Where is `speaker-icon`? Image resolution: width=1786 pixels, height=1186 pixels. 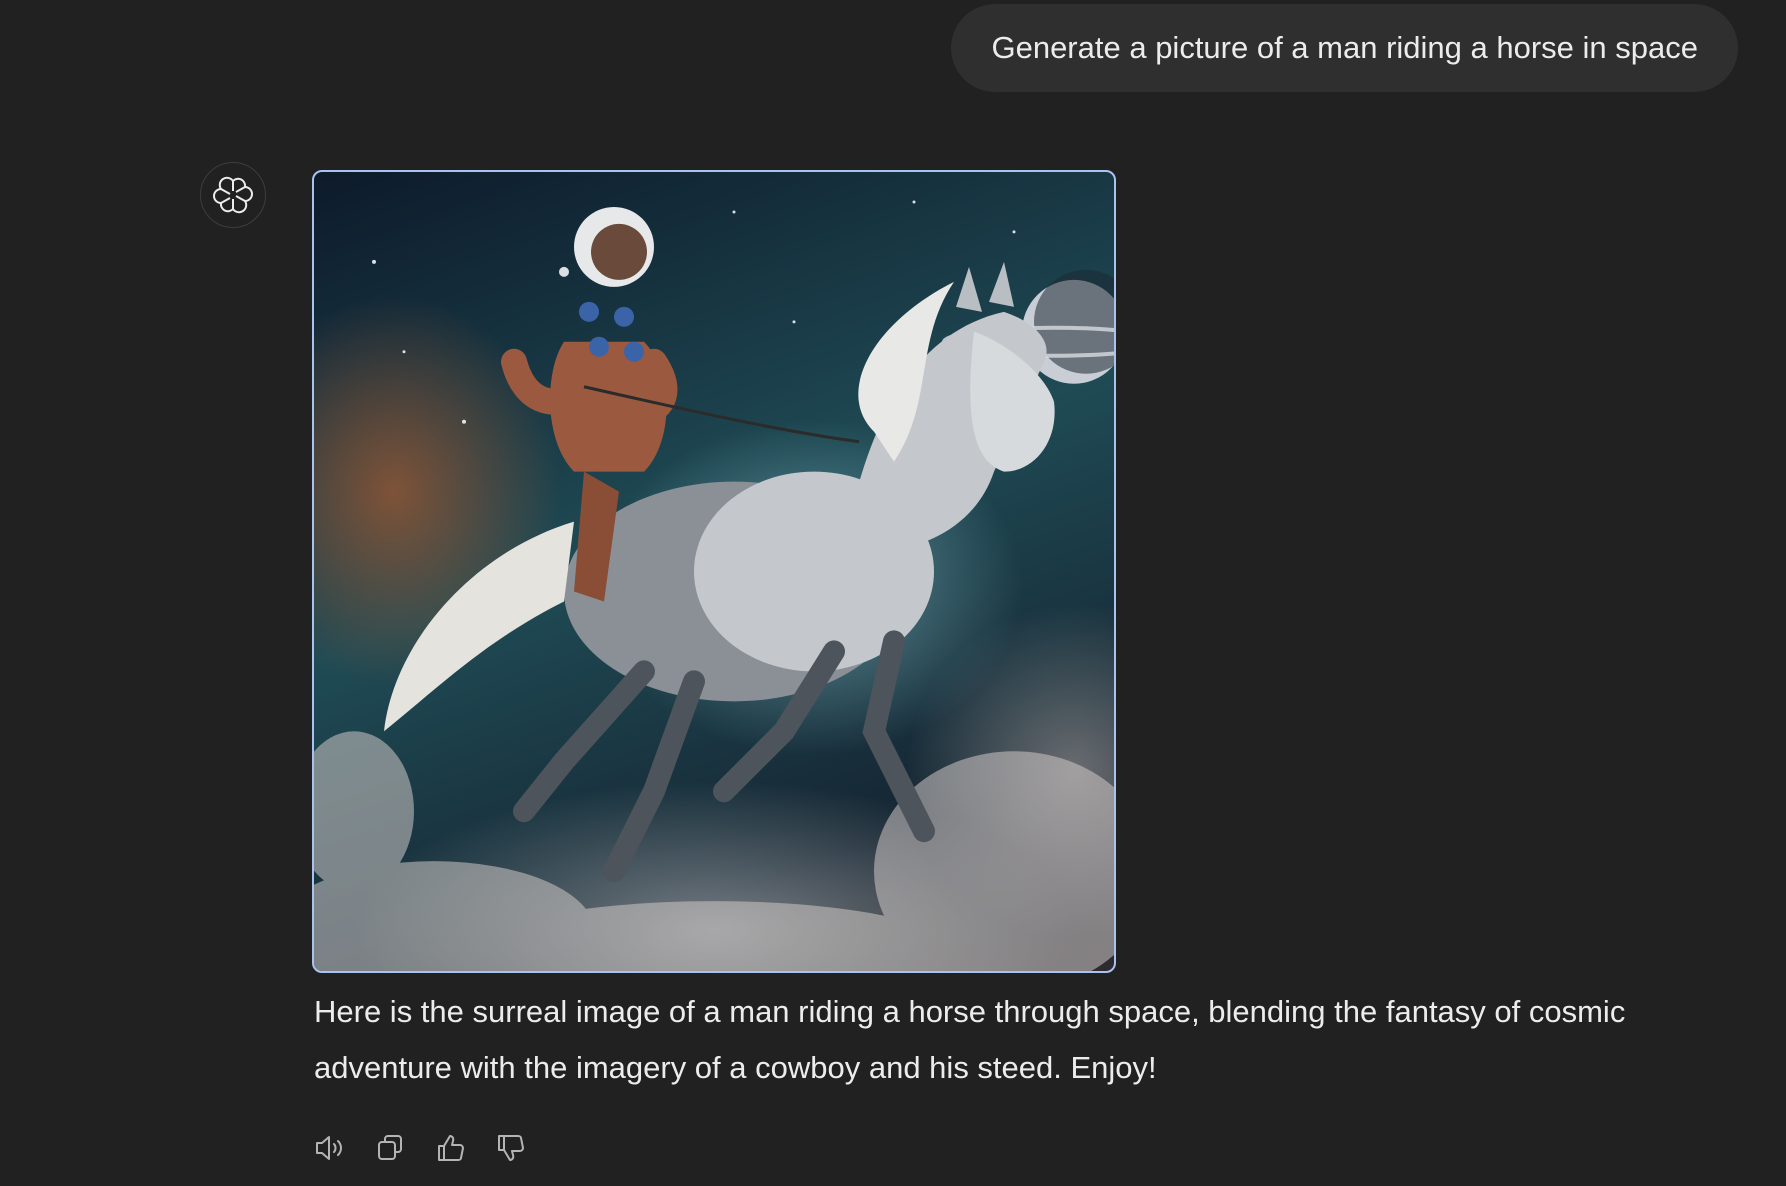 speaker-icon is located at coordinates (329, 1148).